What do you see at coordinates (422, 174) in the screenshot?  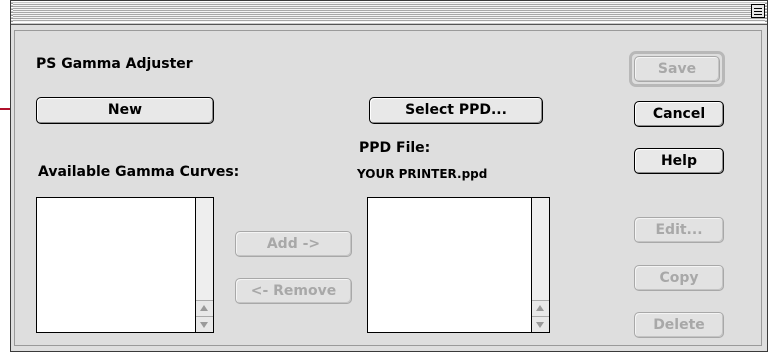 I see `ppd-filename: YOUR PRINTER.ppd` at bounding box center [422, 174].